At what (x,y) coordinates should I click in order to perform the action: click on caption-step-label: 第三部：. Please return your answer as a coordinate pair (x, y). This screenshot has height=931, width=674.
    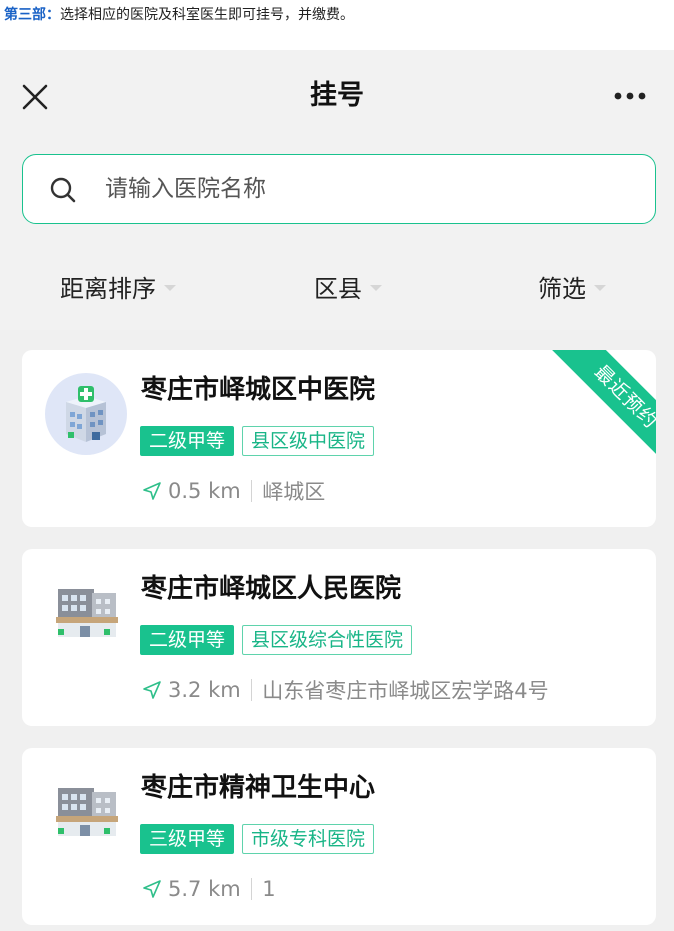
    Looking at the image, I should click on (32, 15).